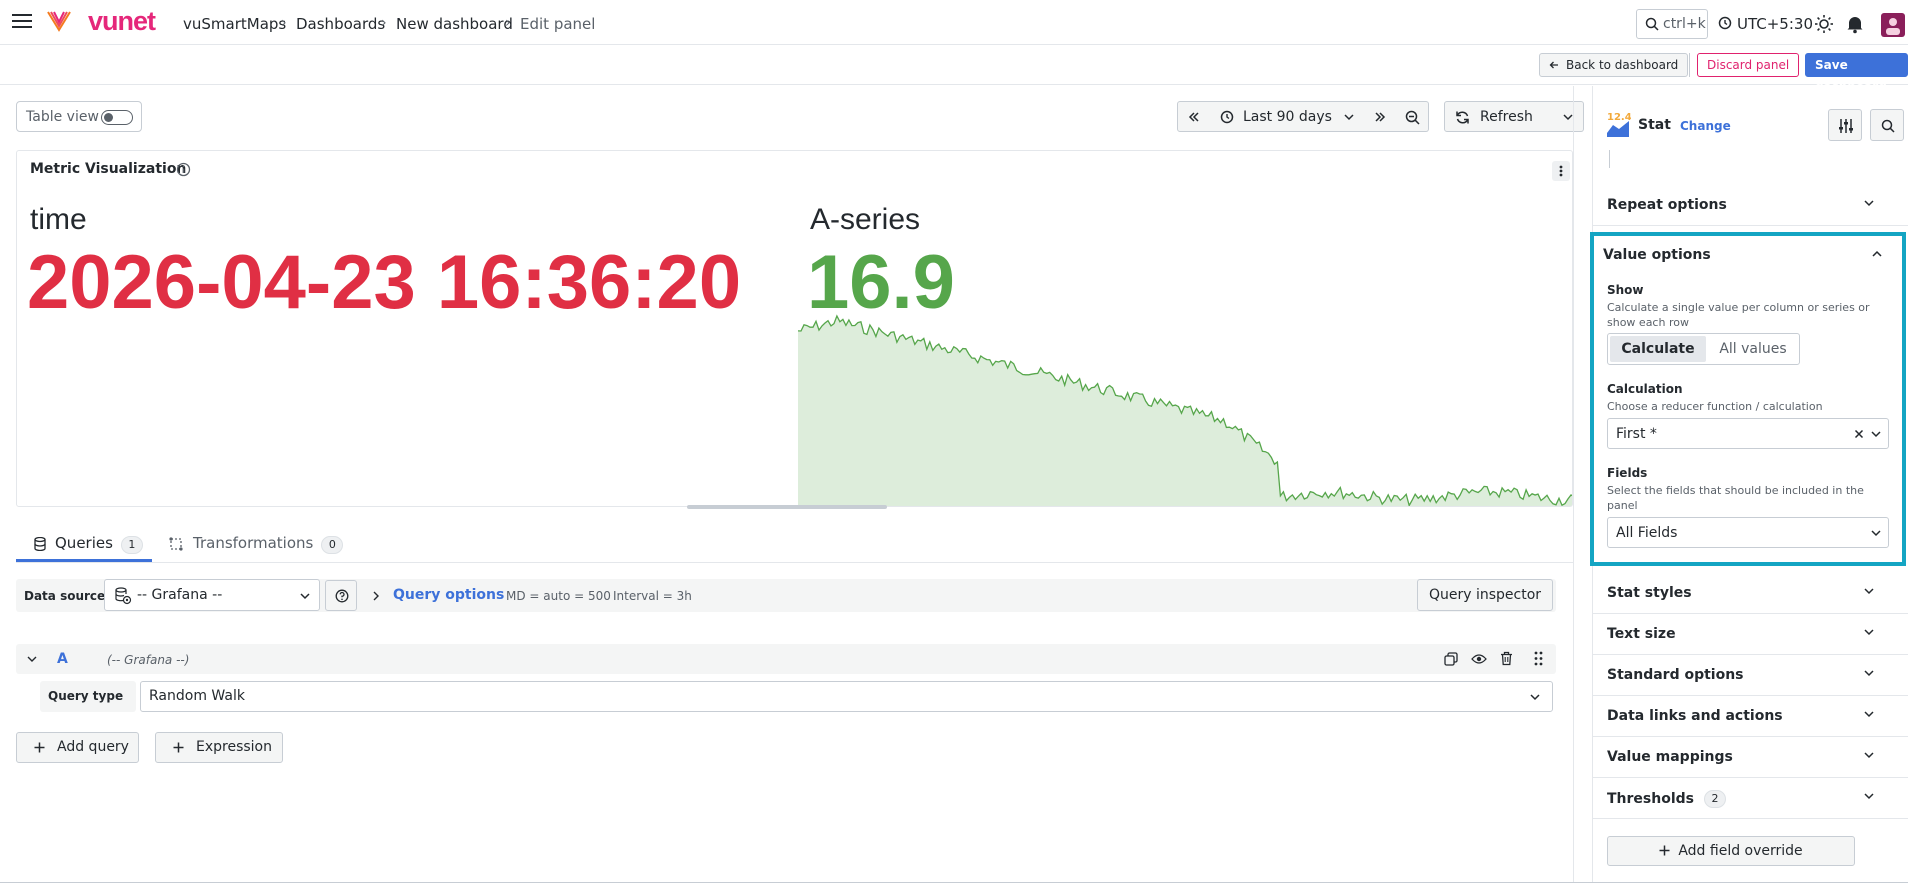 This screenshot has height=883, width=1908. What do you see at coordinates (77, 747) in the screenshot?
I see `add-query-button: Add query` at bounding box center [77, 747].